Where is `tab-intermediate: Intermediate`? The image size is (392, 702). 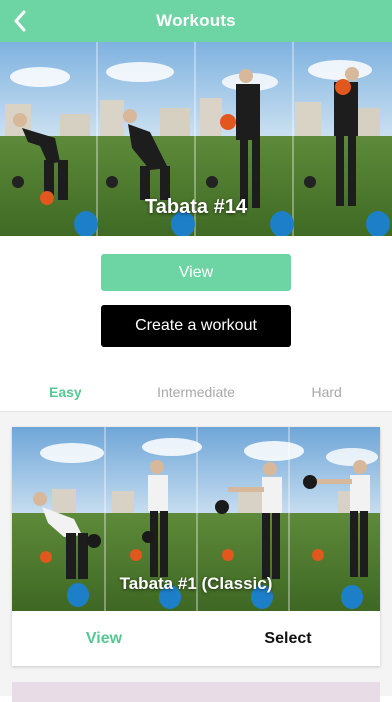
tab-intermediate: Intermediate is located at coordinates (196, 391).